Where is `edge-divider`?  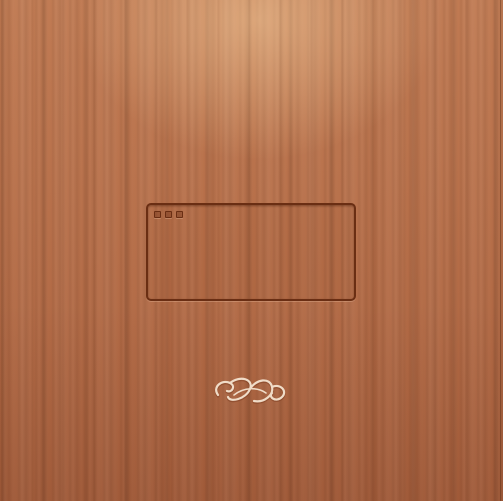 edge-divider is located at coordinates (500, 250).